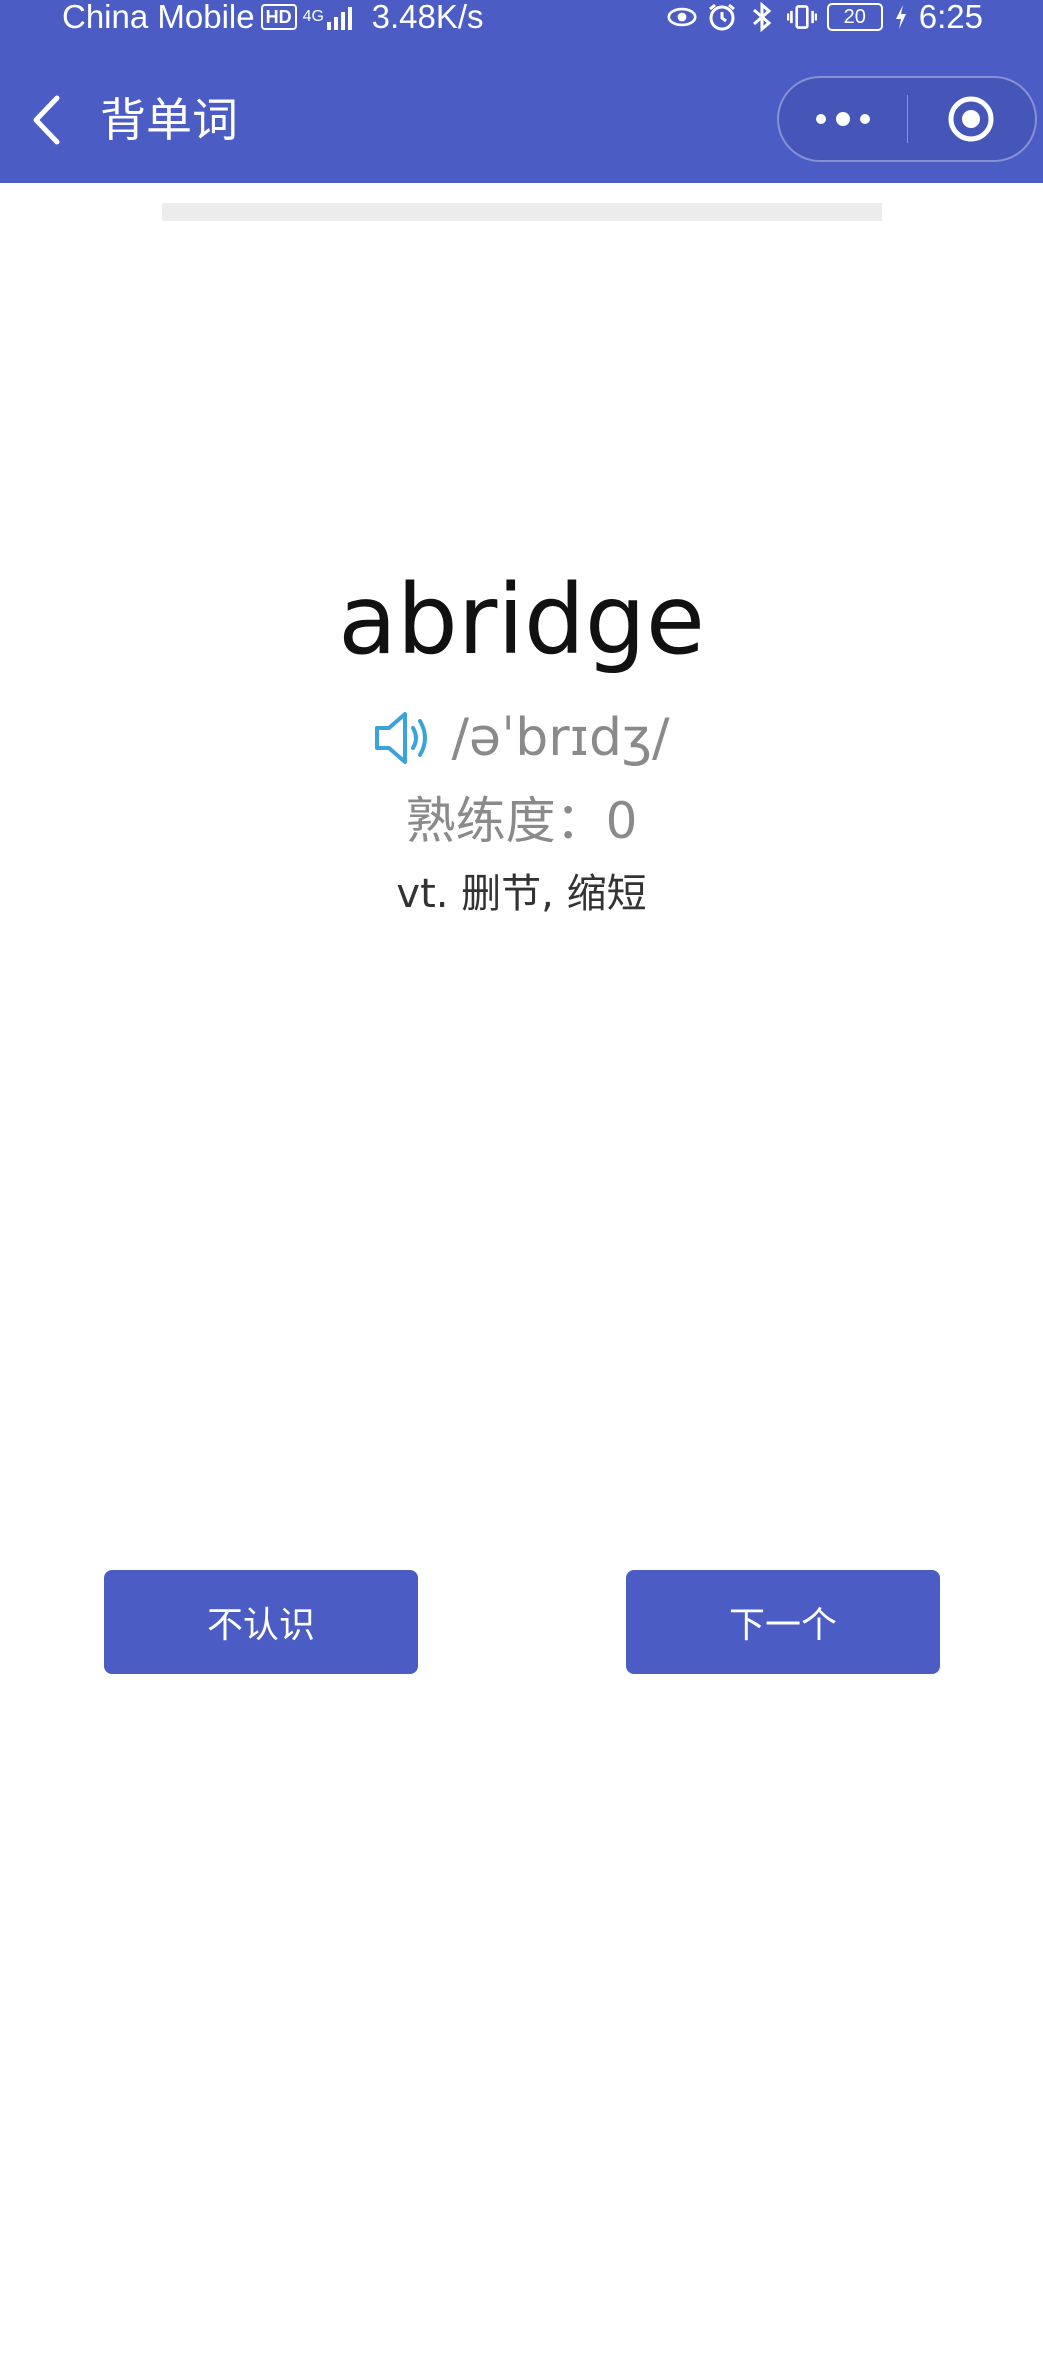  What do you see at coordinates (825, 18) in the screenshot?
I see `status-right: 20 6:25` at bounding box center [825, 18].